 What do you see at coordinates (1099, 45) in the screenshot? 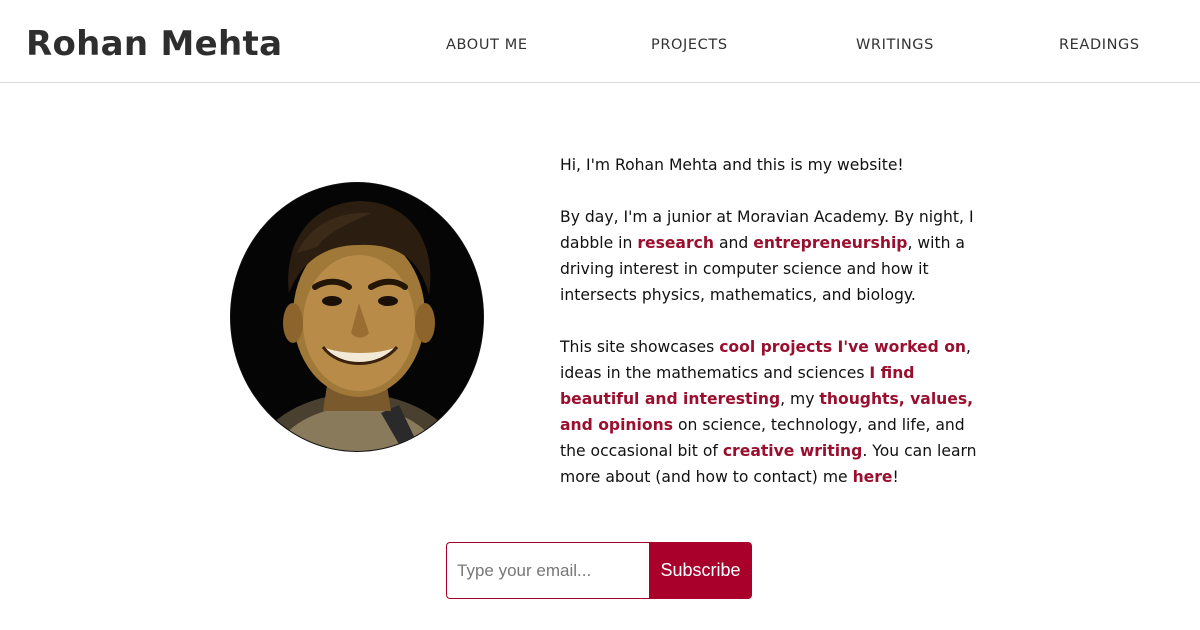
I see `nav-readings: READINGS` at bounding box center [1099, 45].